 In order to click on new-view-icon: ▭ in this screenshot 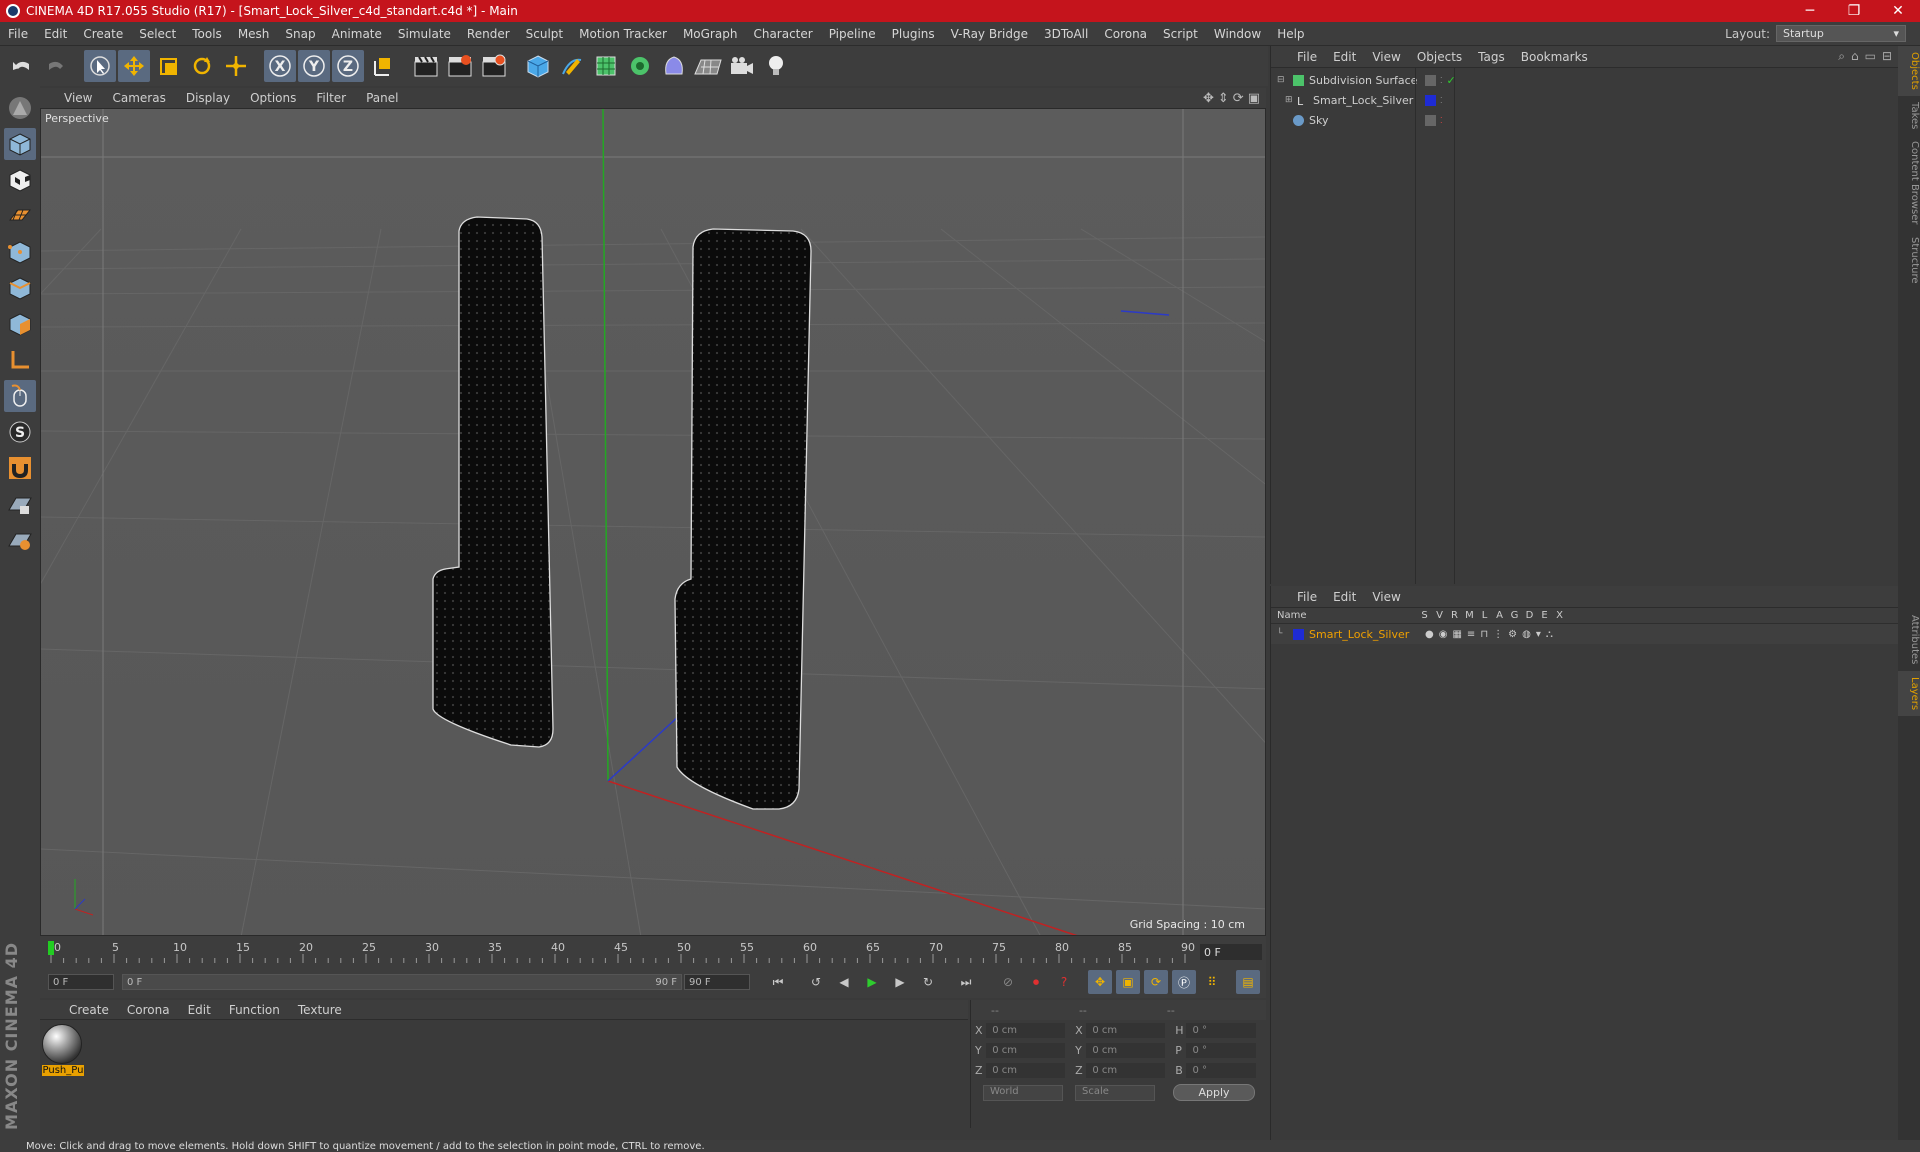, I will do `click(1870, 56)`.